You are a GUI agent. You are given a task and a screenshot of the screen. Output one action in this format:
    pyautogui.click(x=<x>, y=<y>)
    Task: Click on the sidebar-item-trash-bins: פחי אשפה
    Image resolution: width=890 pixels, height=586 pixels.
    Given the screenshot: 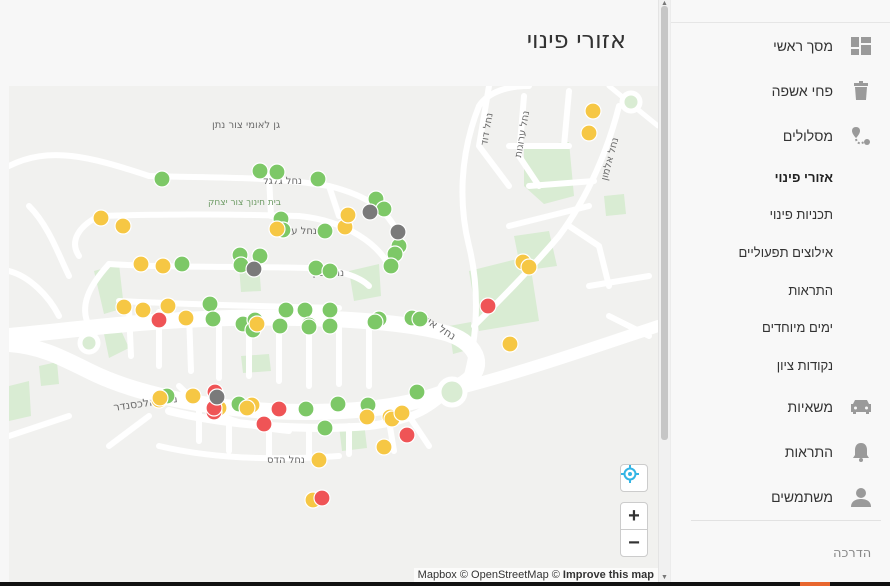 What is the action you would take?
    pyautogui.click(x=780, y=91)
    